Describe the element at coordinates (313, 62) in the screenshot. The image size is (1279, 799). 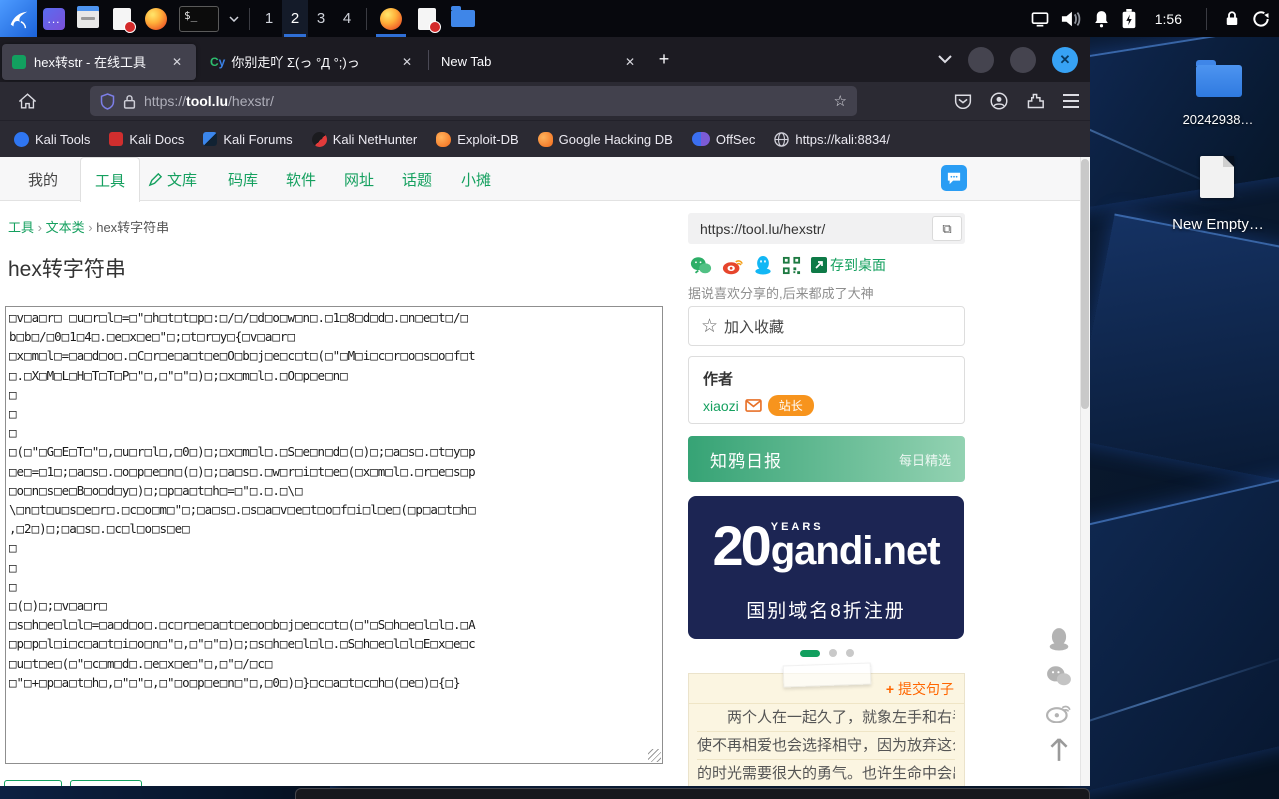
I see `tab-chat: Cy 你别走吖 Σ(っ °Д °;)っ ✕` at that location.